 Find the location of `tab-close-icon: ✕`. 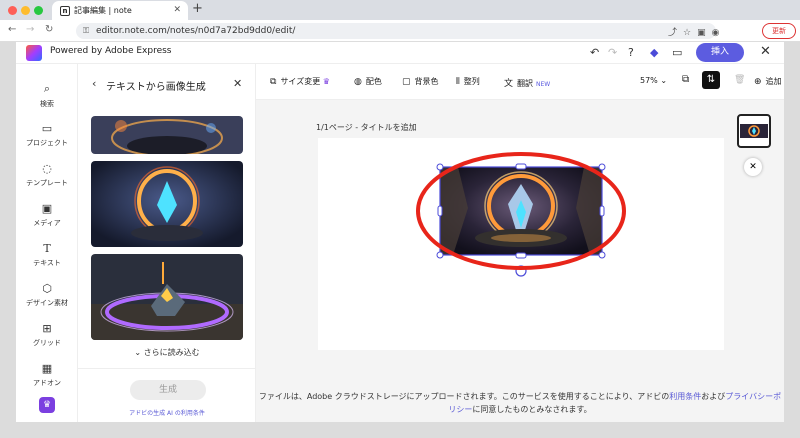

tab-close-icon: ✕ is located at coordinates (177, 10).